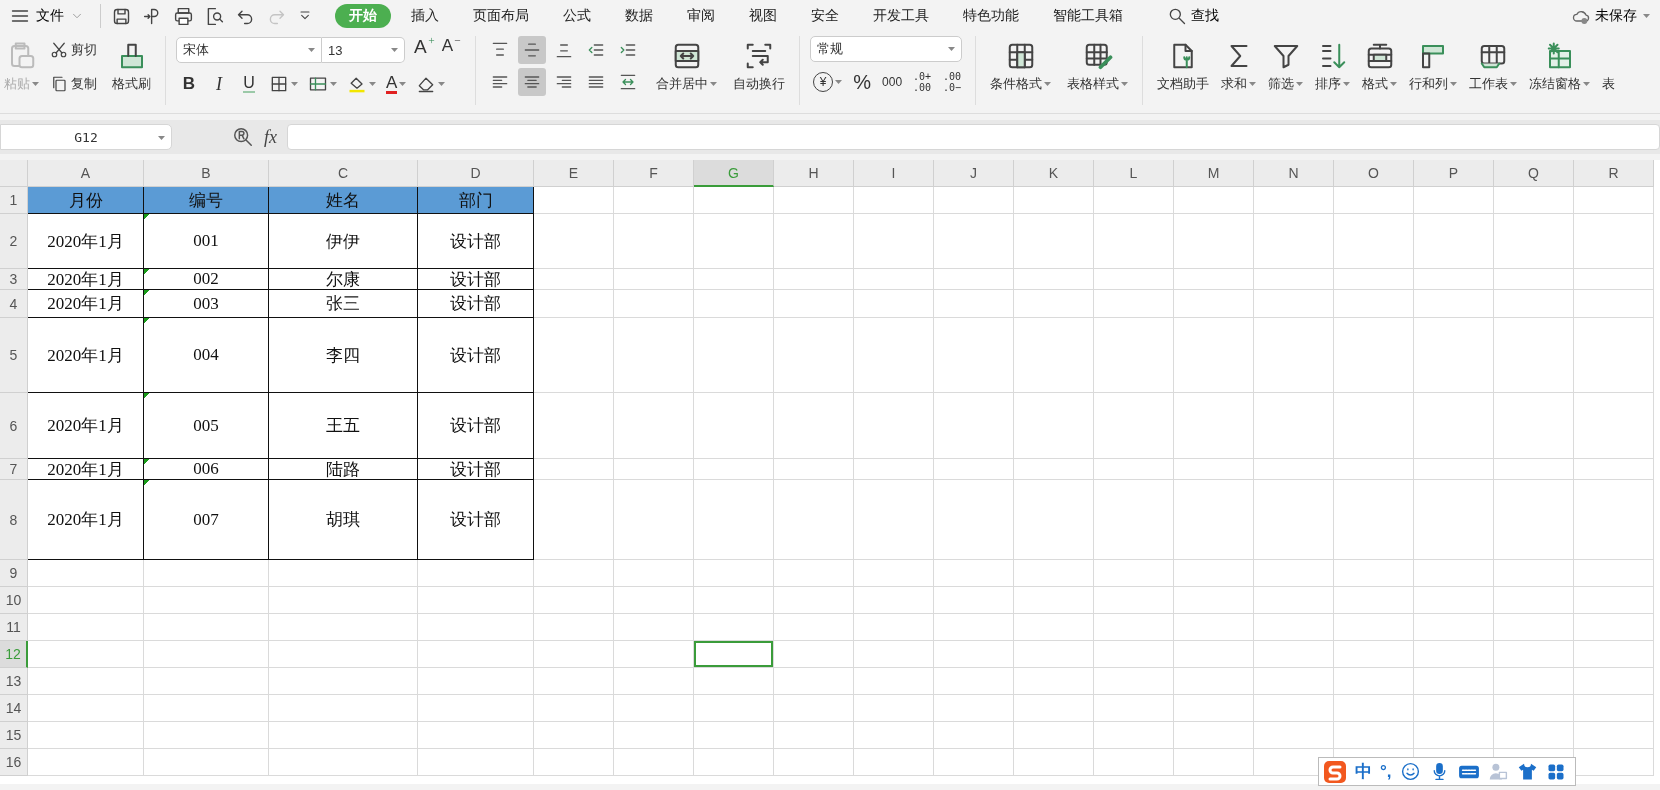 This screenshot has width=1660, height=790. What do you see at coordinates (14, 426) in the screenshot?
I see `row-header: 6` at bounding box center [14, 426].